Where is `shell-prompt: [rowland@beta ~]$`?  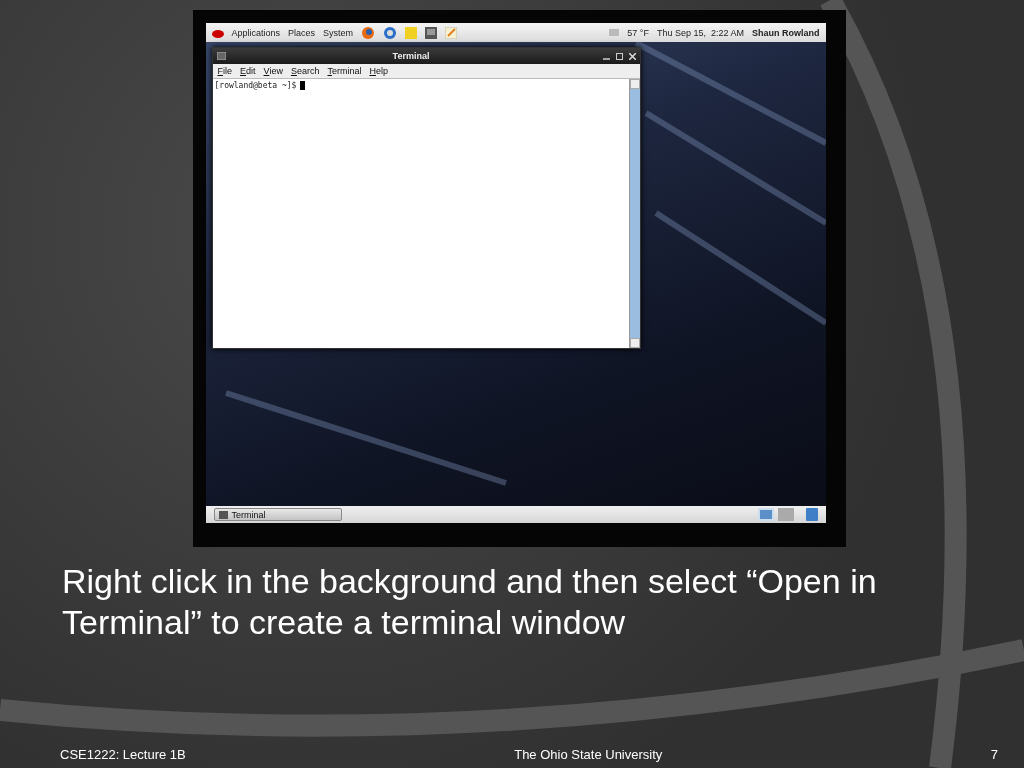 shell-prompt: [rowland@beta ~]$ is located at coordinates (255, 85).